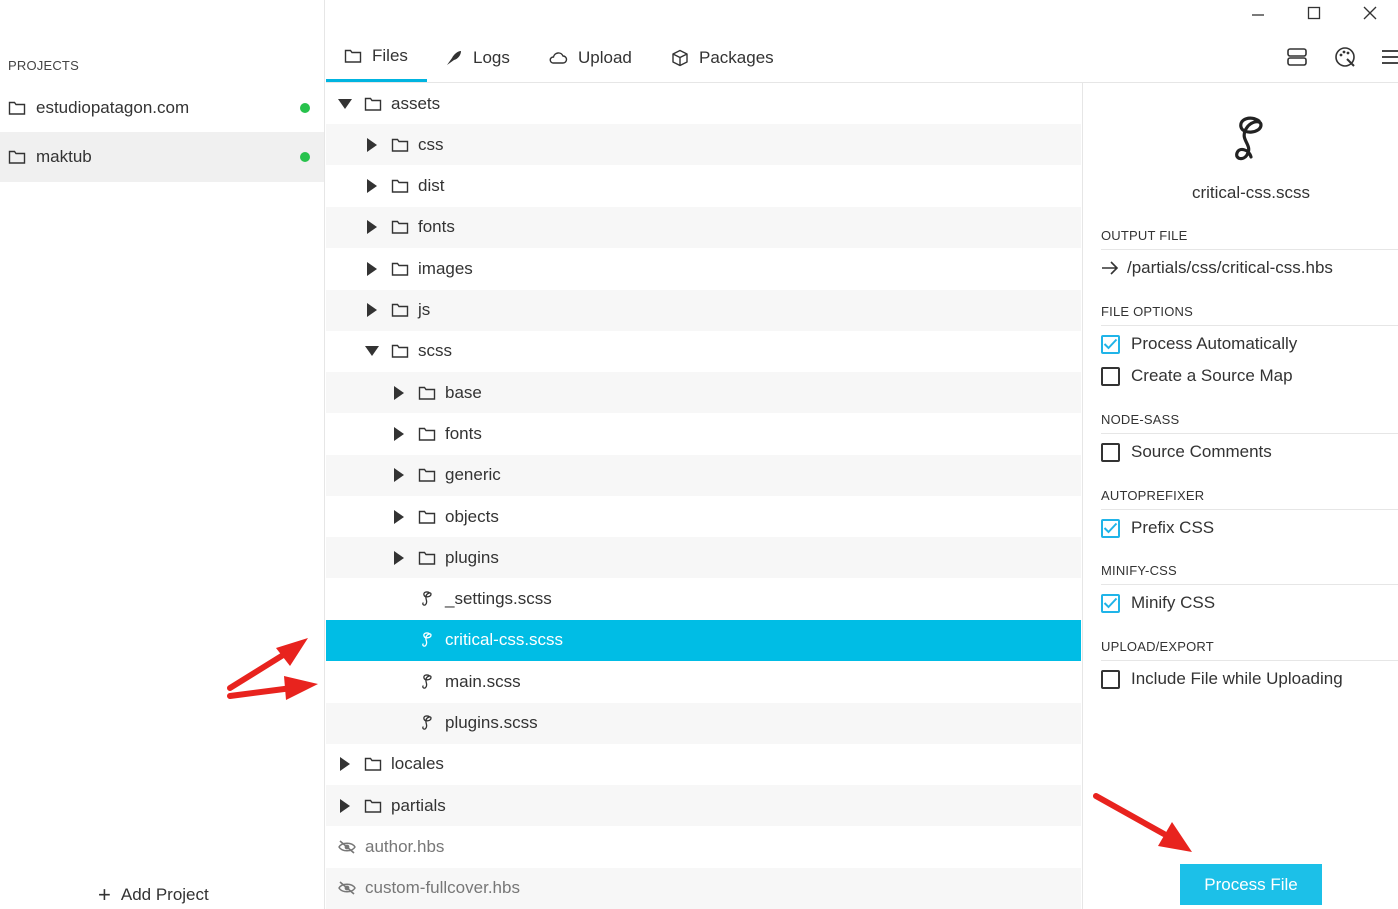 The width and height of the screenshot is (1398, 909). What do you see at coordinates (498, 599) in the screenshot?
I see `tree-item-label: _settings.scss` at bounding box center [498, 599].